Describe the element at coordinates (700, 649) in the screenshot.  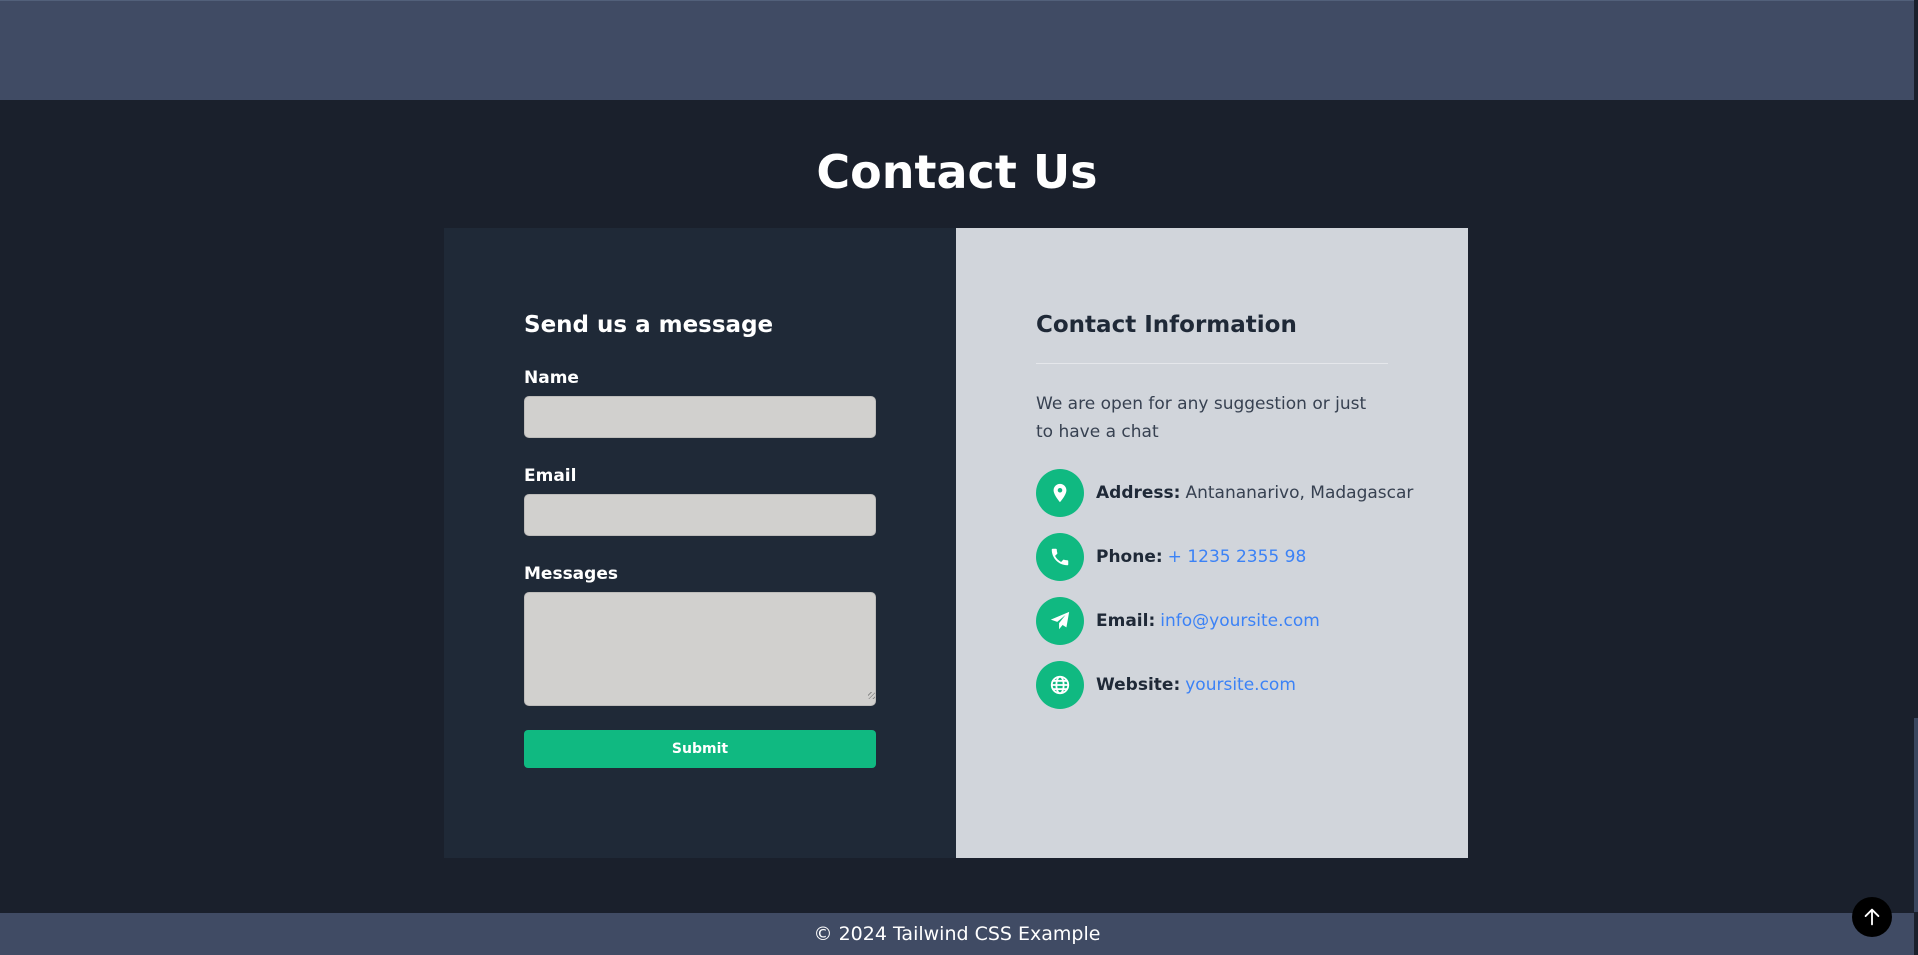
I see `messages-textarea` at that location.